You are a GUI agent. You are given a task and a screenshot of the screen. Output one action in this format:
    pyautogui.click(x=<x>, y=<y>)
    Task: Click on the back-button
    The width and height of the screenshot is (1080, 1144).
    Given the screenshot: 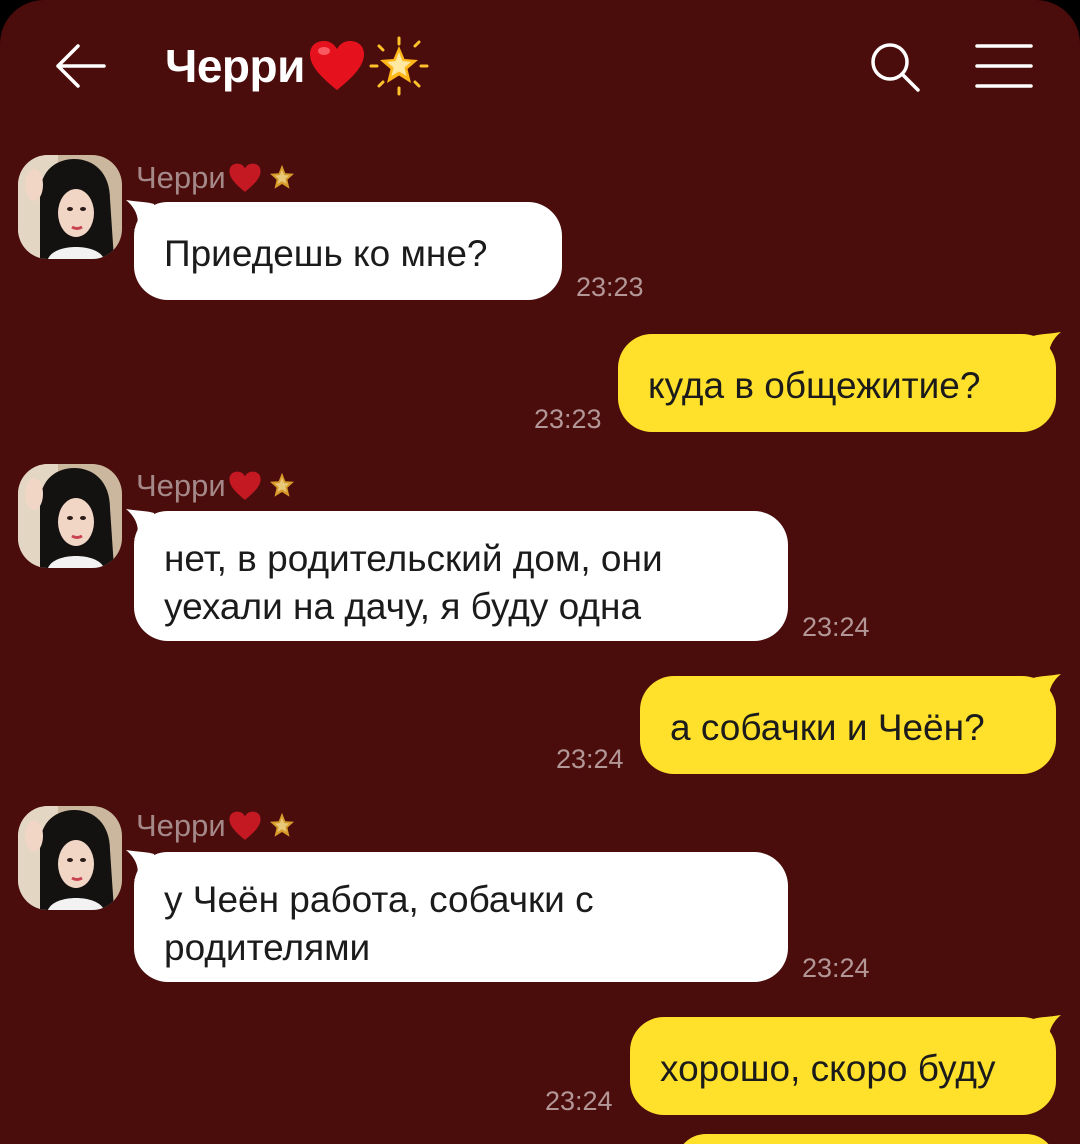 What is the action you would take?
    pyautogui.click(x=80, y=66)
    